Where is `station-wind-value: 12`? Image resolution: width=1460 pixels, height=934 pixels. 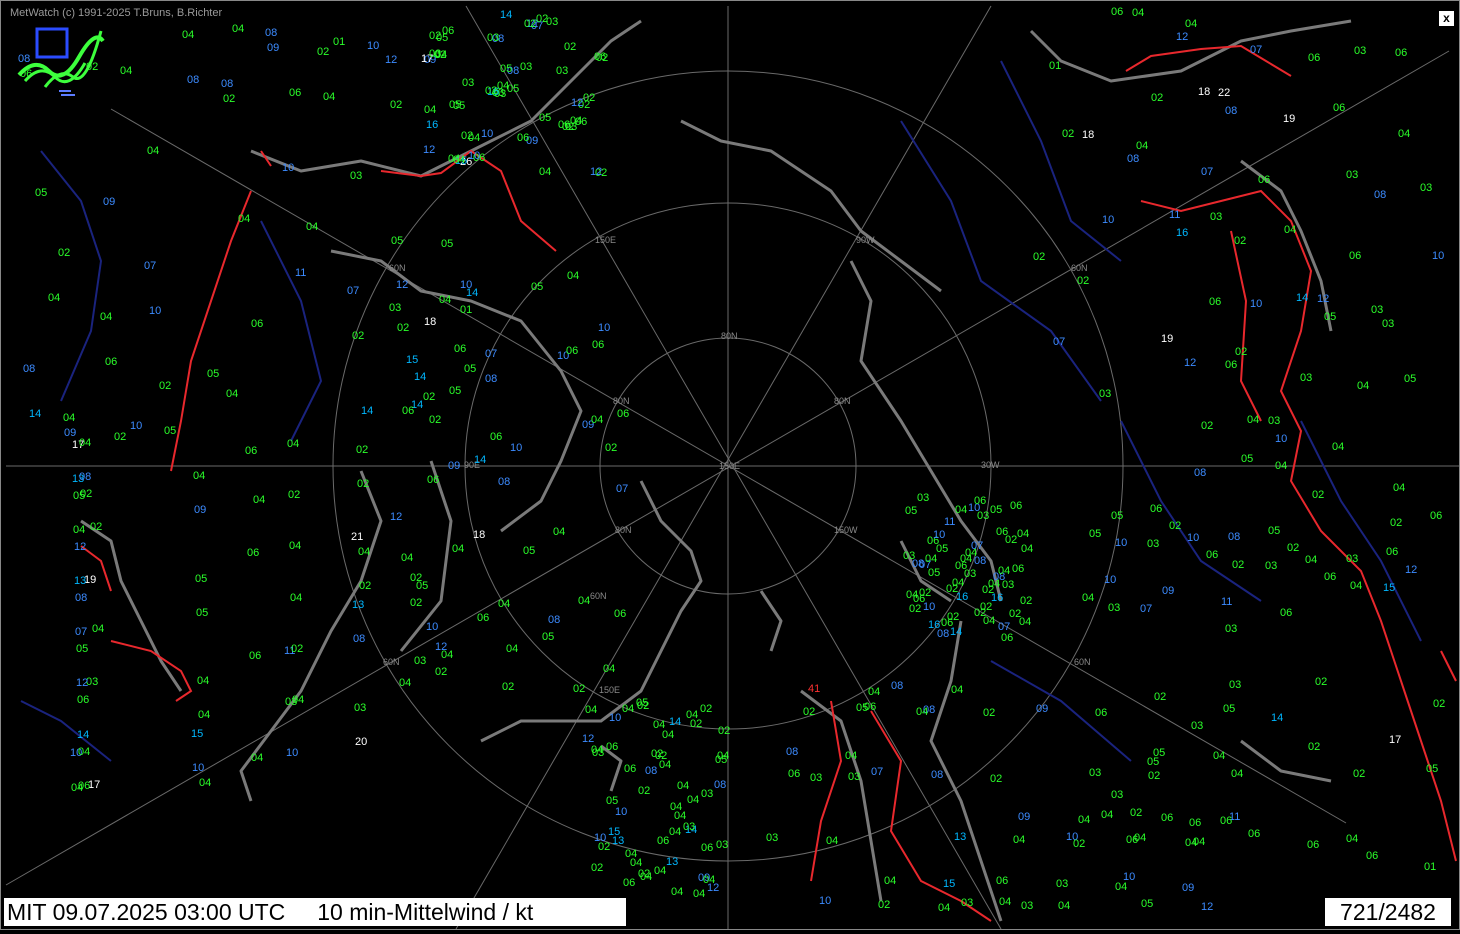 station-wind-value: 12 is located at coordinates (82, 683).